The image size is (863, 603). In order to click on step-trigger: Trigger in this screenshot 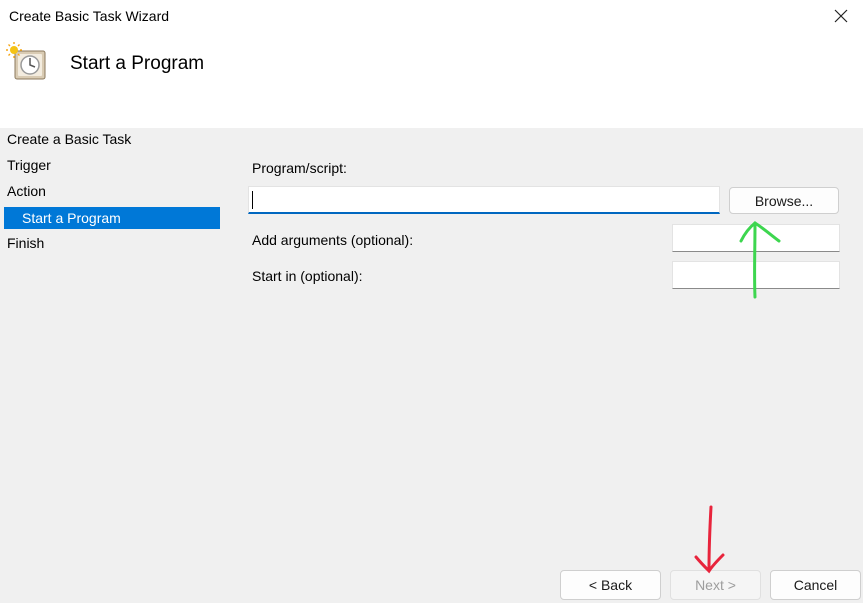, I will do `click(110, 165)`.